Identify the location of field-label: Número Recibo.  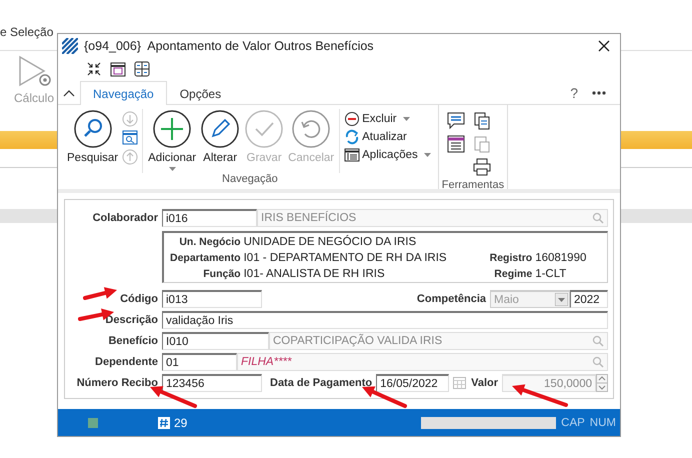
(117, 383).